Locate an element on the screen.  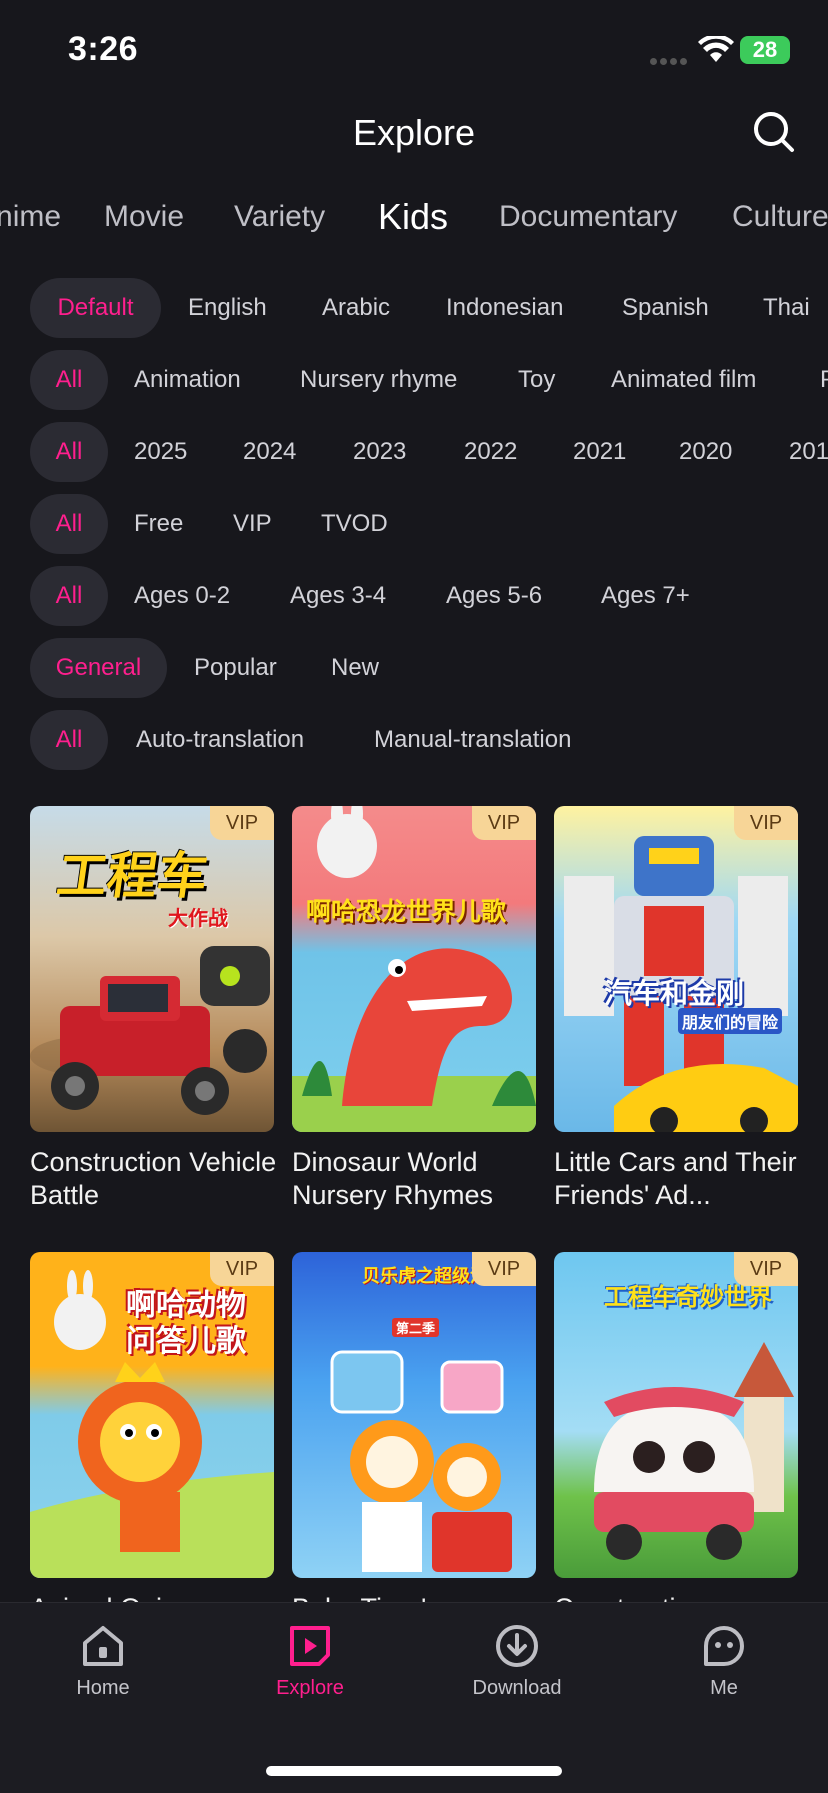
chip-ages-3-4: Ages 3-4 is located at coordinates (338, 596).